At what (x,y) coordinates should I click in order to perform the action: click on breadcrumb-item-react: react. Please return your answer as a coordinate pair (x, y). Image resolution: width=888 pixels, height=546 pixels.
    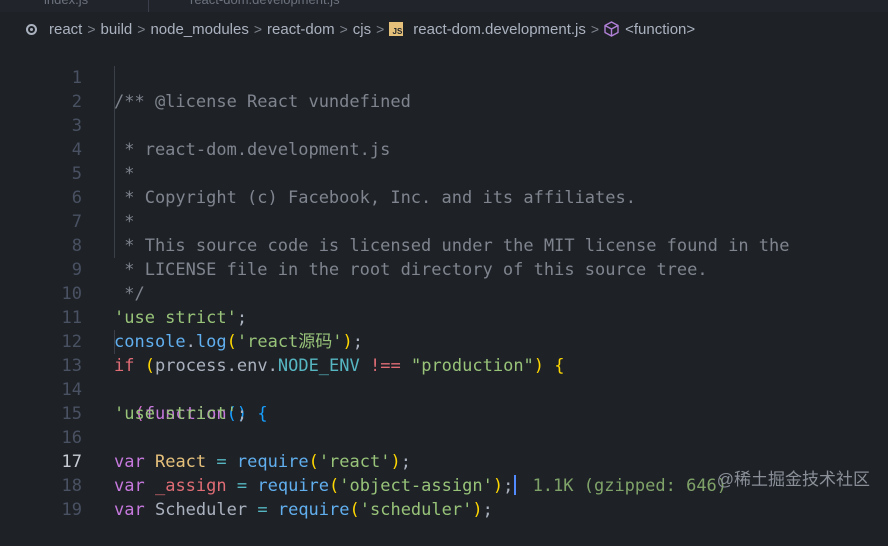
    Looking at the image, I should click on (54, 29).